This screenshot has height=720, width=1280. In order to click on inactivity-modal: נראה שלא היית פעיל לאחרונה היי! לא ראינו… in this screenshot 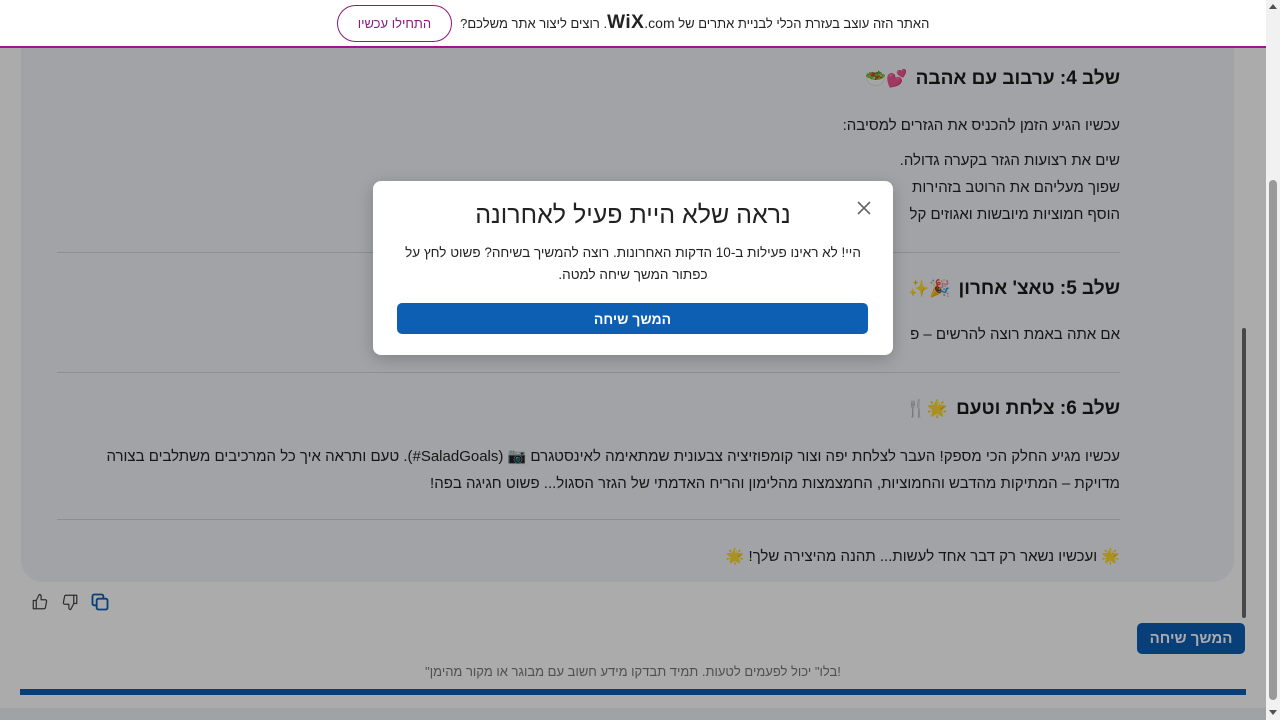, I will do `click(633, 268)`.